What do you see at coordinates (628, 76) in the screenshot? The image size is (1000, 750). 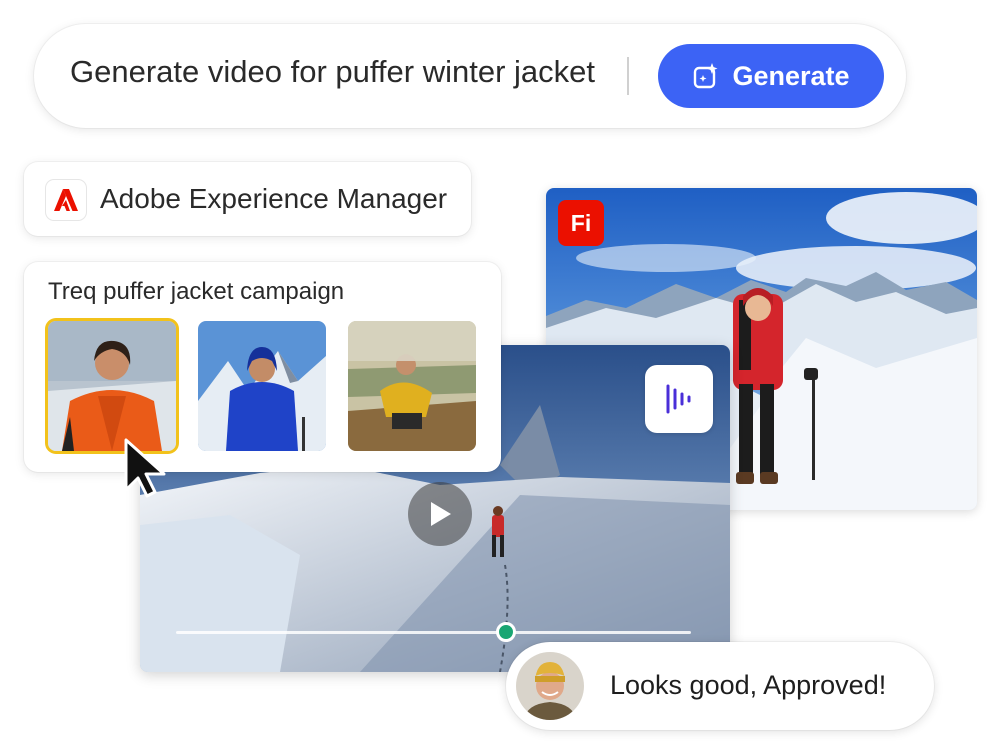 I see `text-caret` at bounding box center [628, 76].